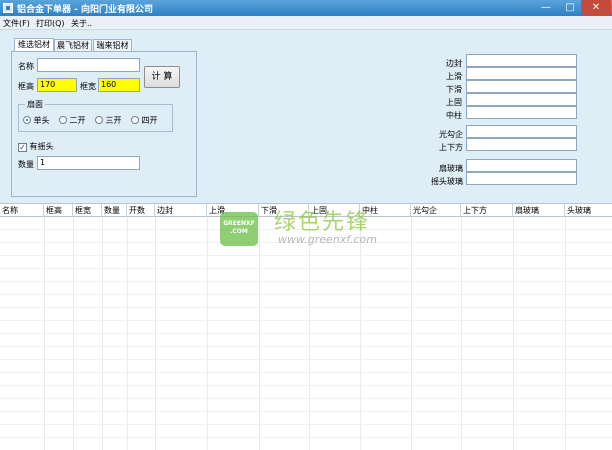 The width and height of the screenshot is (612, 450). Describe the element at coordinates (26, 86) in the screenshot. I see `frame-height-label: 框高` at that location.